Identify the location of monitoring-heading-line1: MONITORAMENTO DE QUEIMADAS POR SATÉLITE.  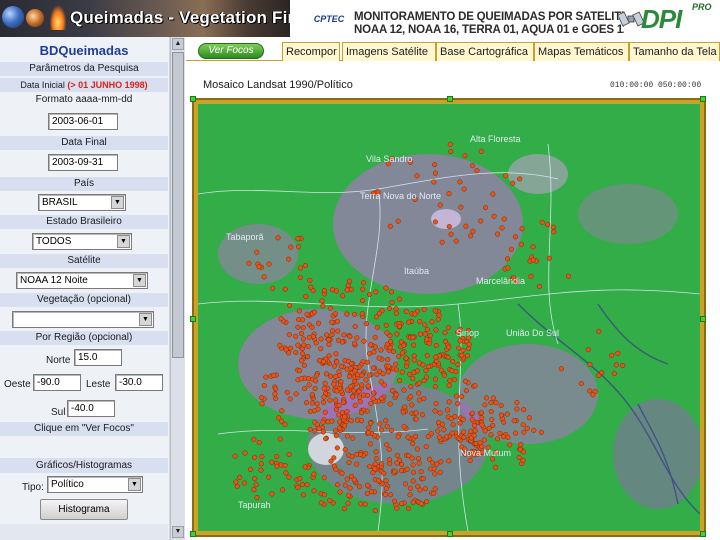
(489, 17).